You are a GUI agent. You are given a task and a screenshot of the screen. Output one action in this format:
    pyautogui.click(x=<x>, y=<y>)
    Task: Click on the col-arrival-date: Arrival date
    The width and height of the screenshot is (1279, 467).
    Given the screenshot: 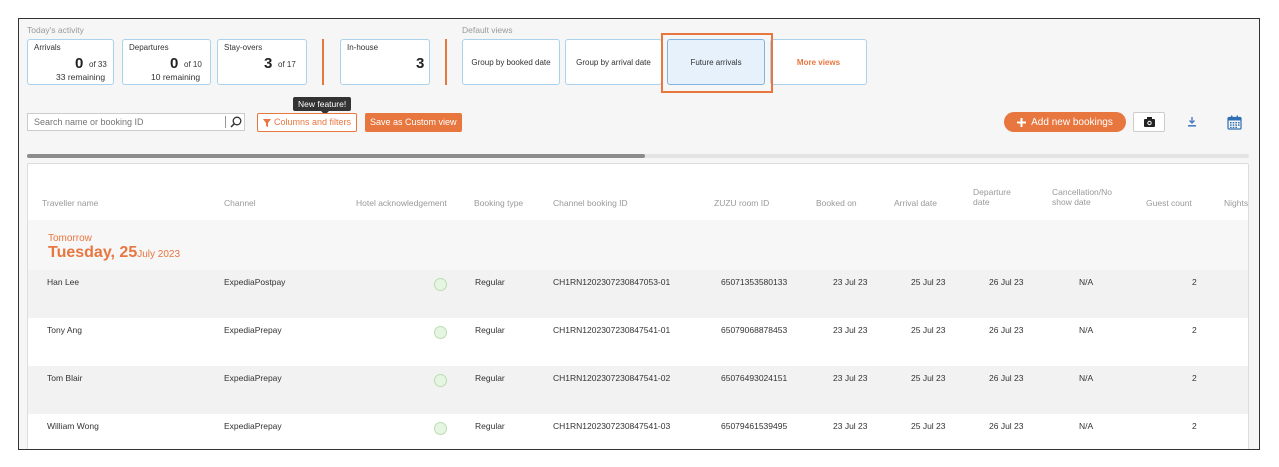 What is the action you would take?
    pyautogui.click(x=915, y=203)
    